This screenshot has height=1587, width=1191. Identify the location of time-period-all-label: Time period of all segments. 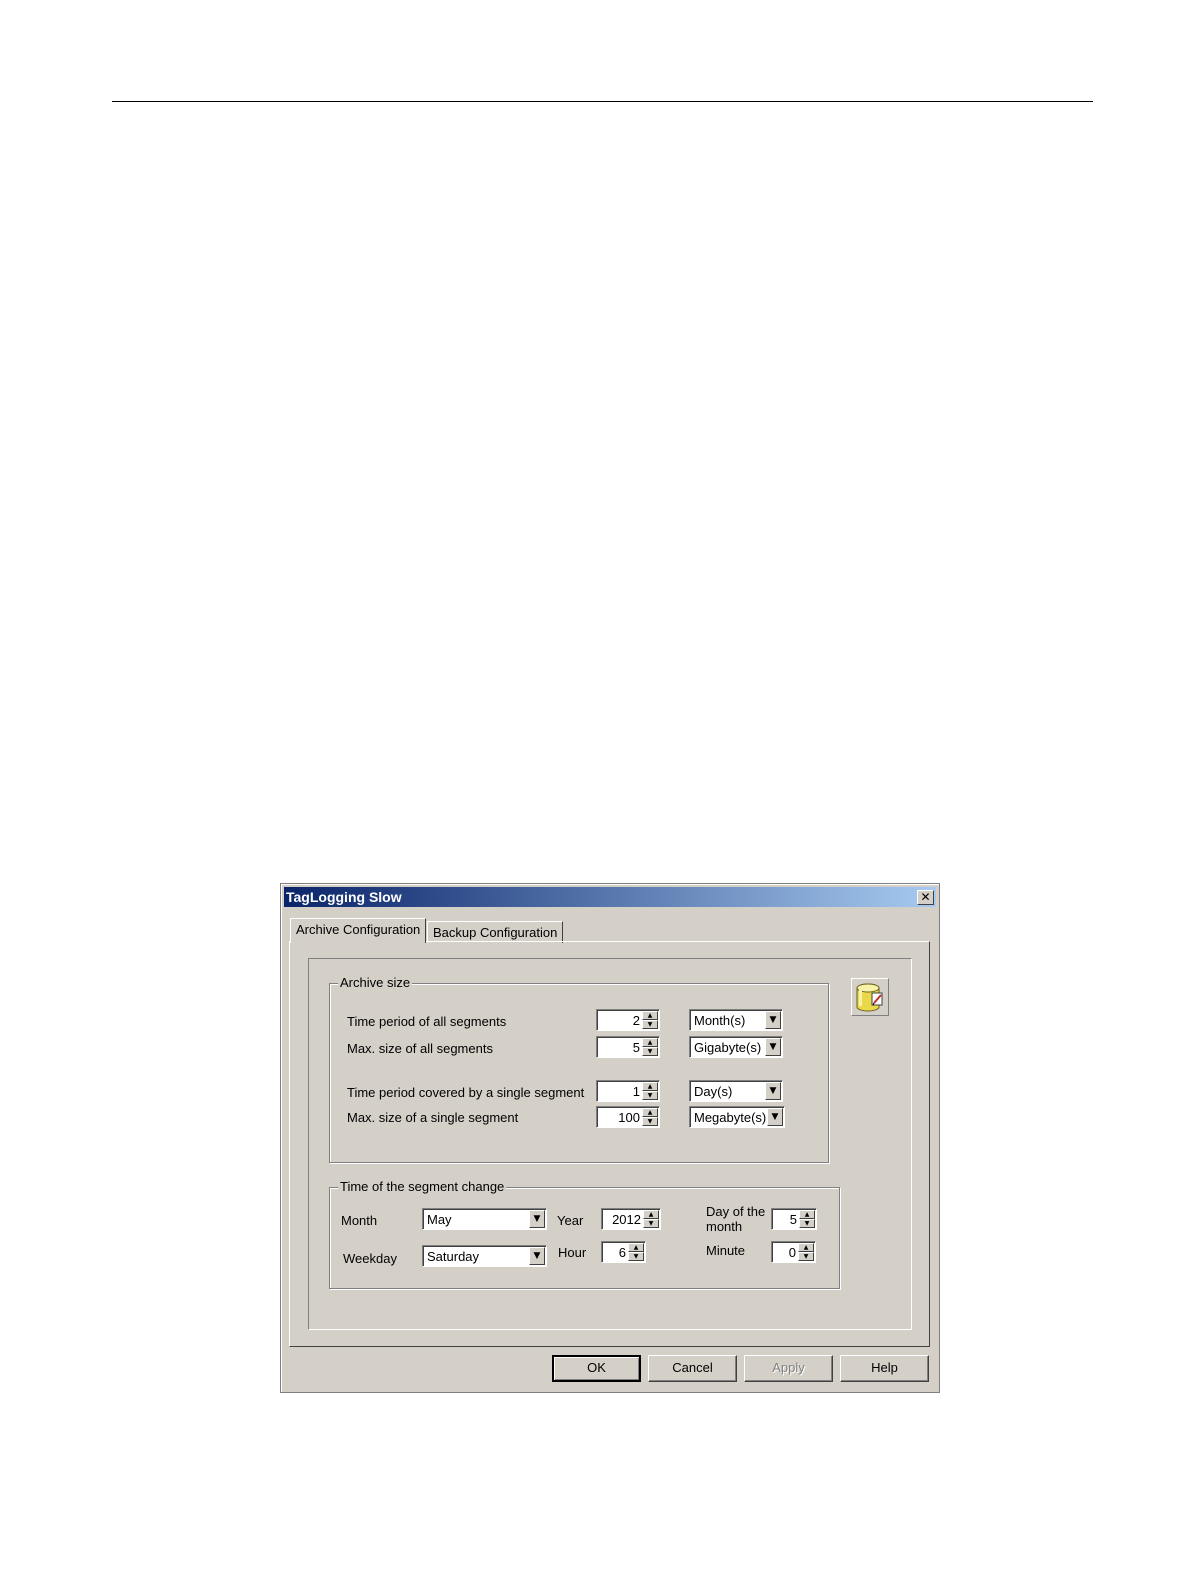
(427, 1021).